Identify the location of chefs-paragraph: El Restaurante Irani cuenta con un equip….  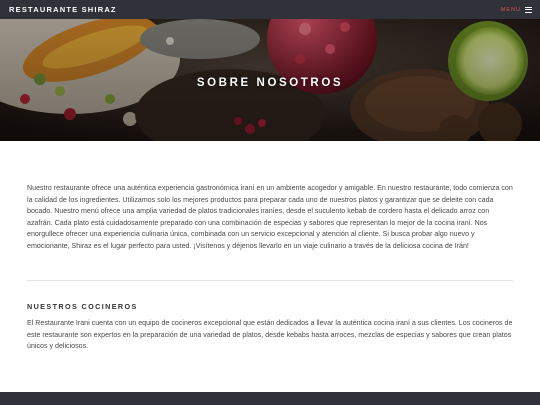
(270, 334).